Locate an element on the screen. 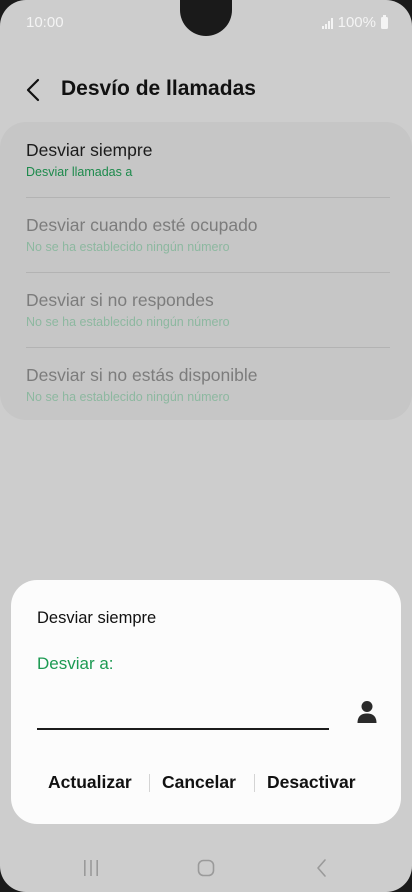 The image size is (412, 892). chevron-left-icon is located at coordinates (33, 90).